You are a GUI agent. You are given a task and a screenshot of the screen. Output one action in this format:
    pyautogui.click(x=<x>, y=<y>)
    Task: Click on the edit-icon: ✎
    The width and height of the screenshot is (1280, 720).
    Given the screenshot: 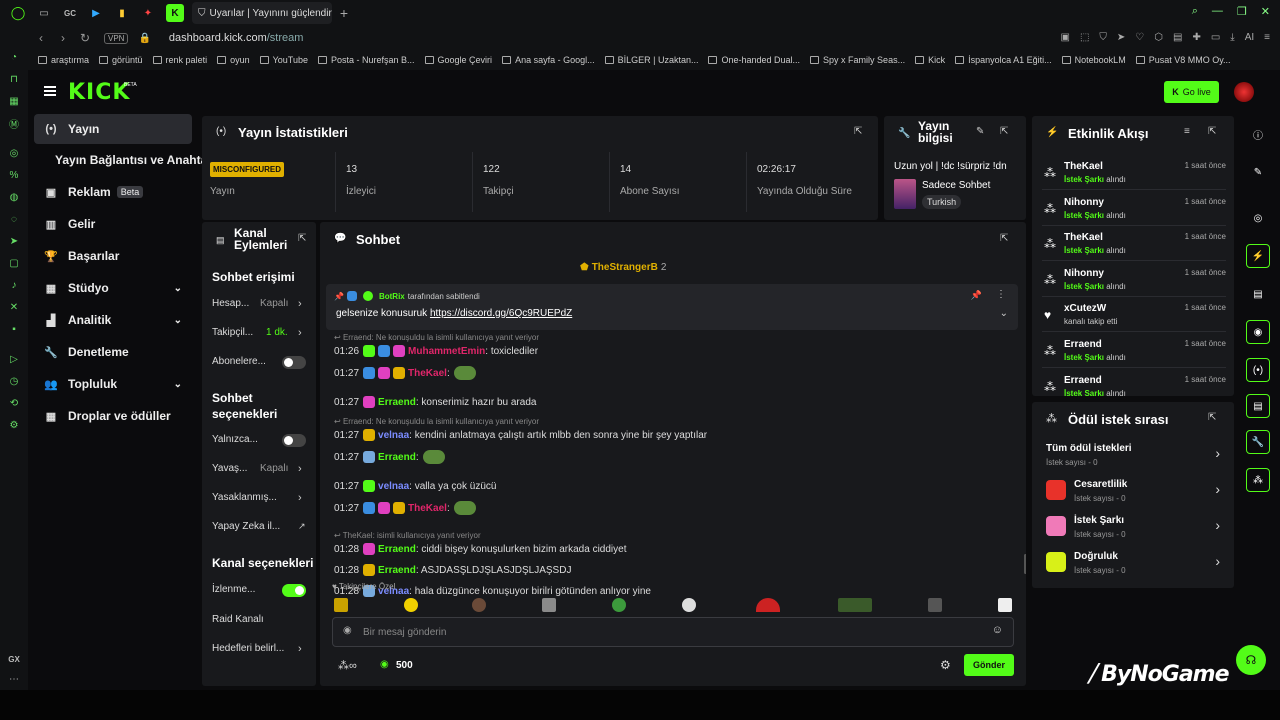 What is the action you would take?
    pyautogui.click(x=1258, y=172)
    